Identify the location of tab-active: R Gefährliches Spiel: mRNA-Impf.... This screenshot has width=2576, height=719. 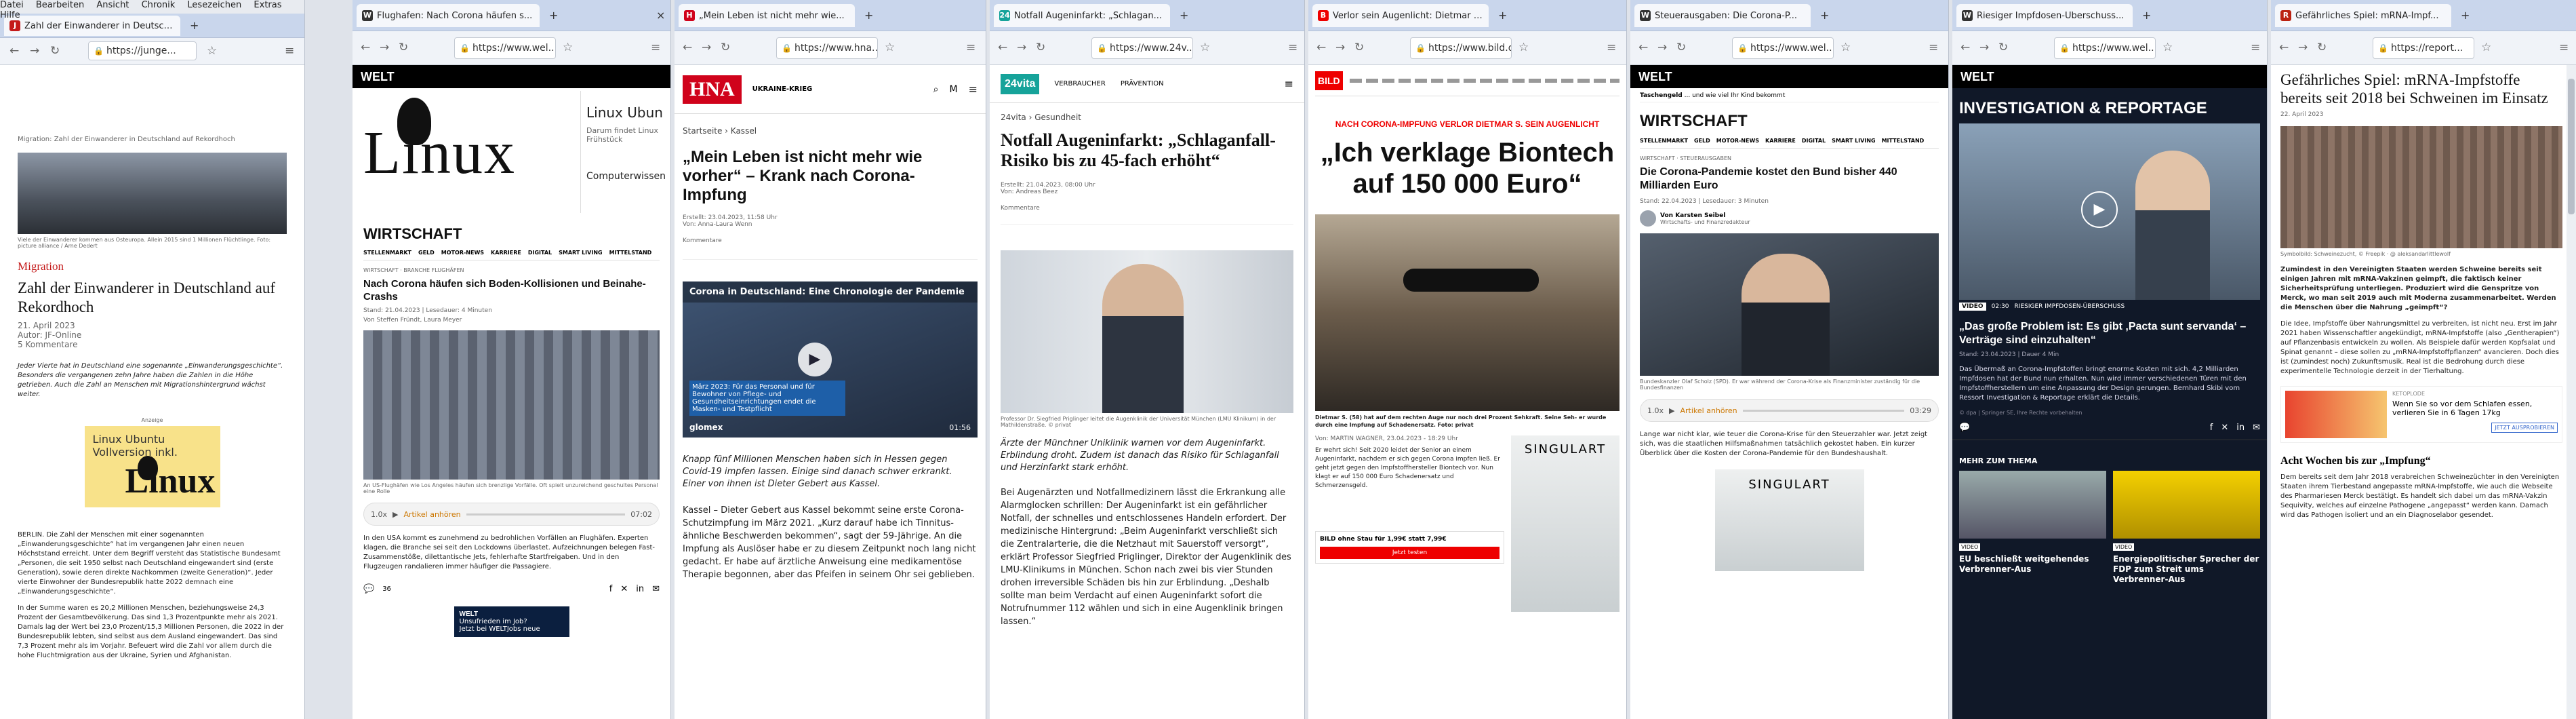
(2363, 15).